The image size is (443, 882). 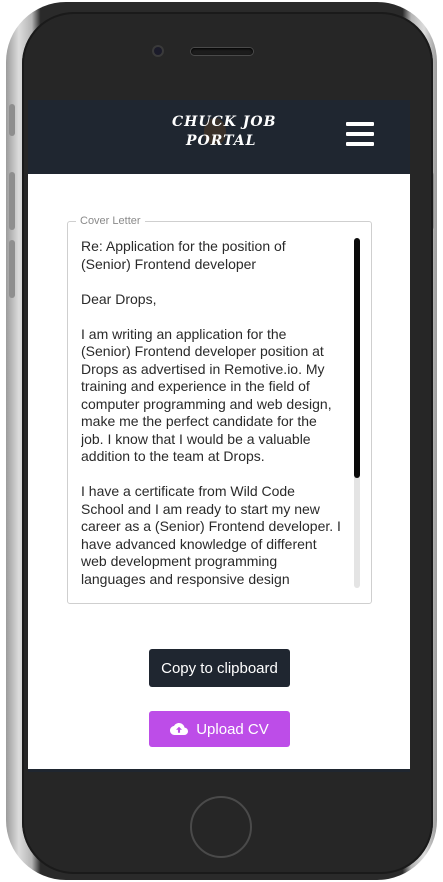 What do you see at coordinates (12, 201) in the screenshot?
I see `phone-volume-up-button` at bounding box center [12, 201].